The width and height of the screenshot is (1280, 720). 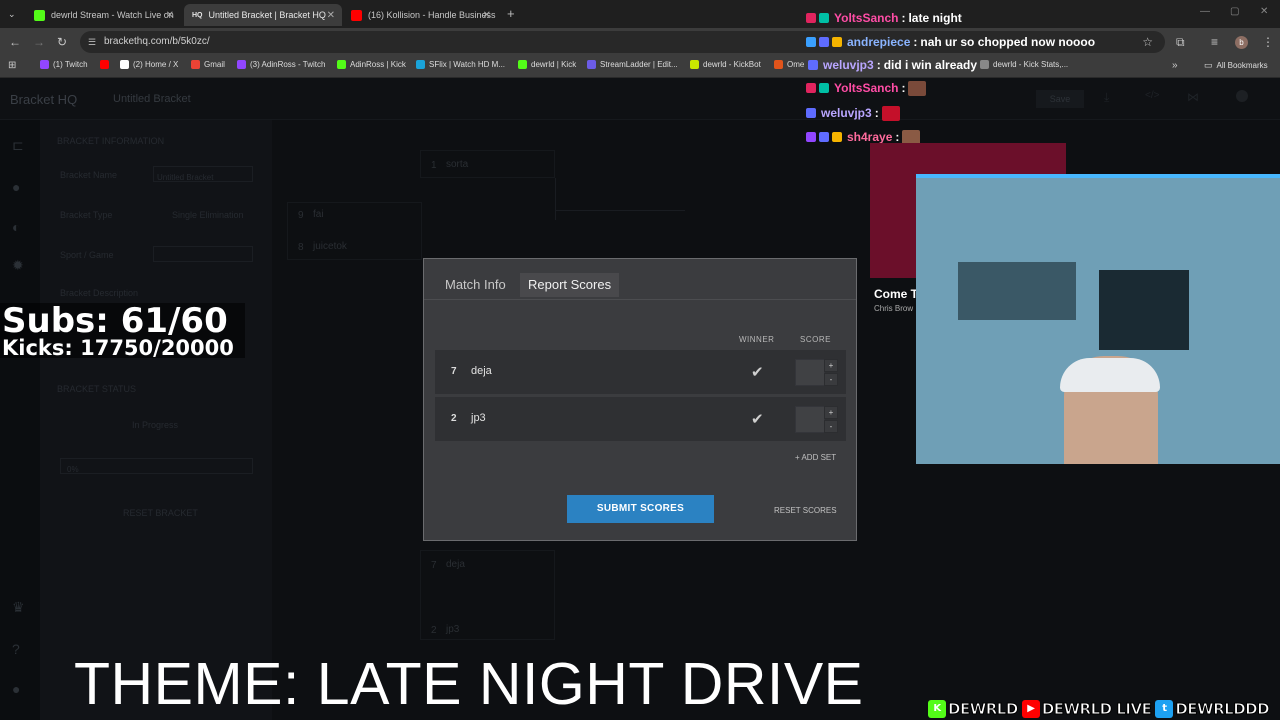 What do you see at coordinates (511, 13) in the screenshot?
I see `new-tab-button: +` at bounding box center [511, 13].